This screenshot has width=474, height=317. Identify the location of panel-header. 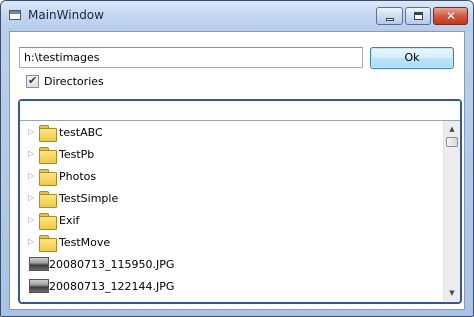
(240, 111).